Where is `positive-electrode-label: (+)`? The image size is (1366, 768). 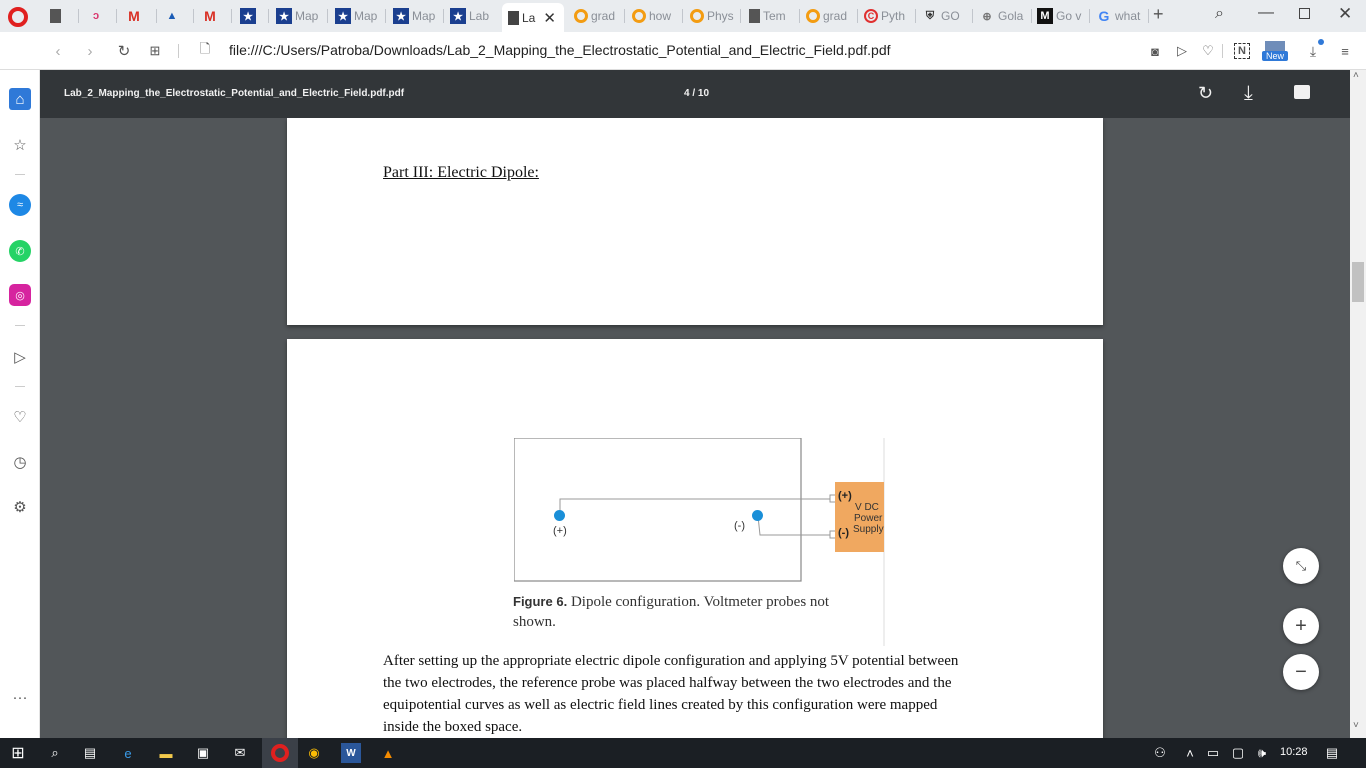
positive-electrode-label: (+) is located at coordinates (560, 531).